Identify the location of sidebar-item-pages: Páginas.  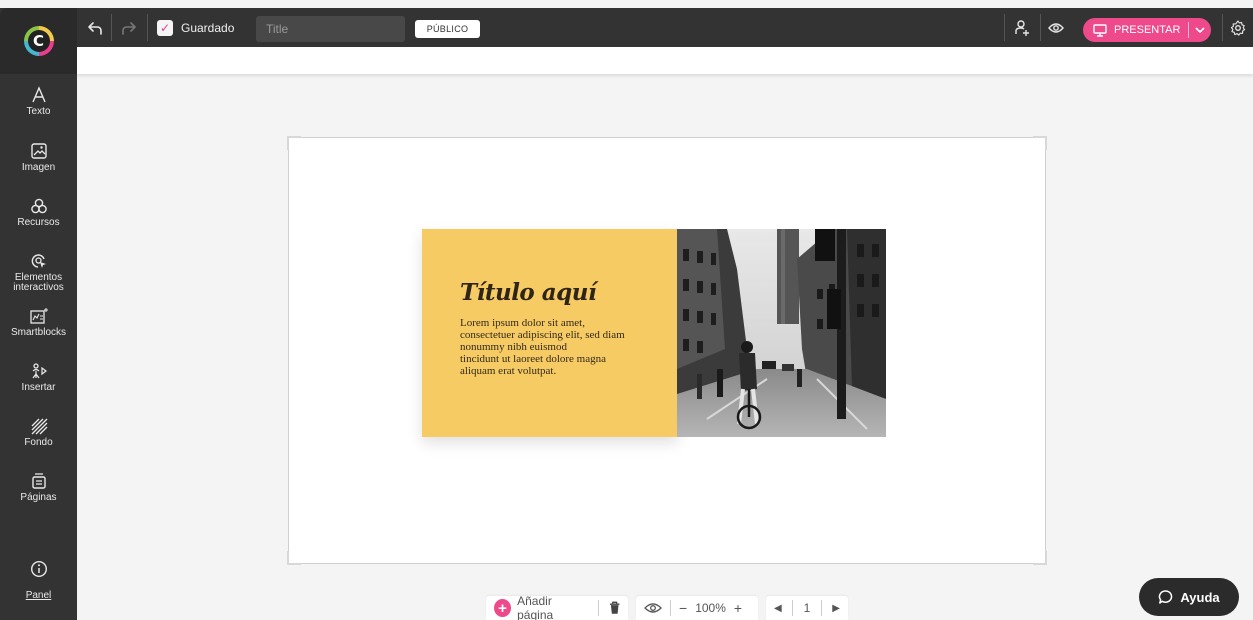
(38, 487).